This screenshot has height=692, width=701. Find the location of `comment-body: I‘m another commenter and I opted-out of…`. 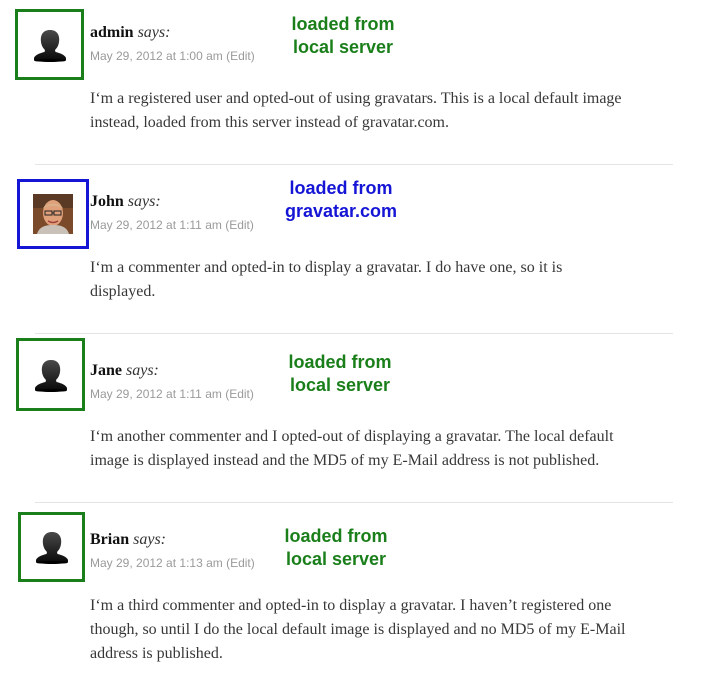

comment-body: I‘m another commenter and I opted-out of… is located at coordinates (390, 449).